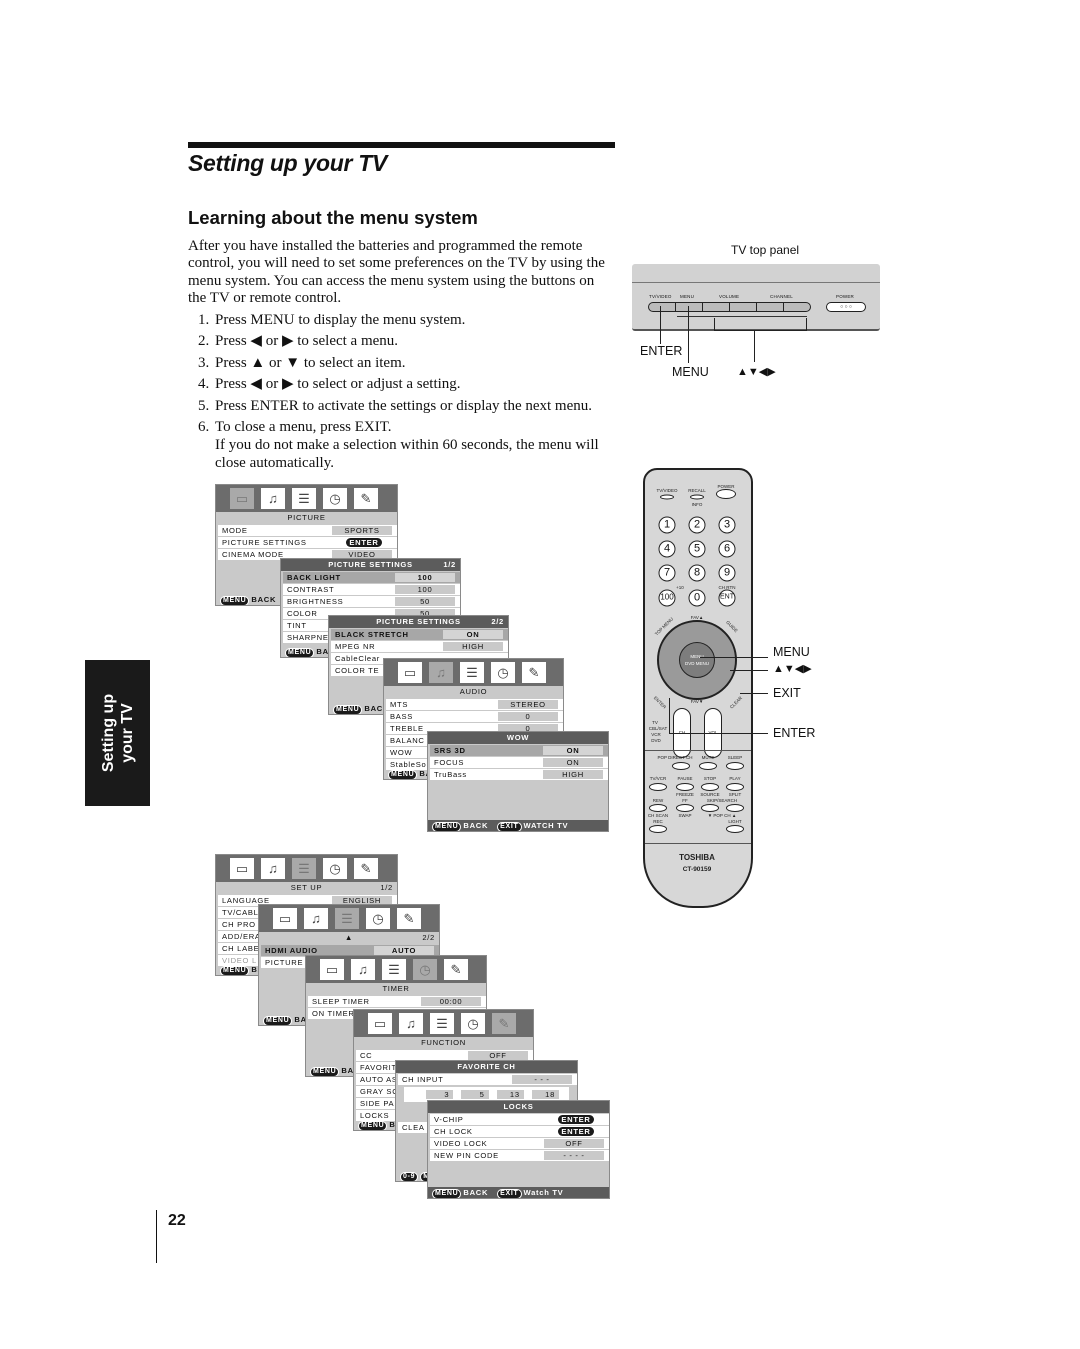  What do you see at coordinates (660, 296) in the screenshot?
I see `tv-label-tvvideo: TV/VIDEO` at bounding box center [660, 296].